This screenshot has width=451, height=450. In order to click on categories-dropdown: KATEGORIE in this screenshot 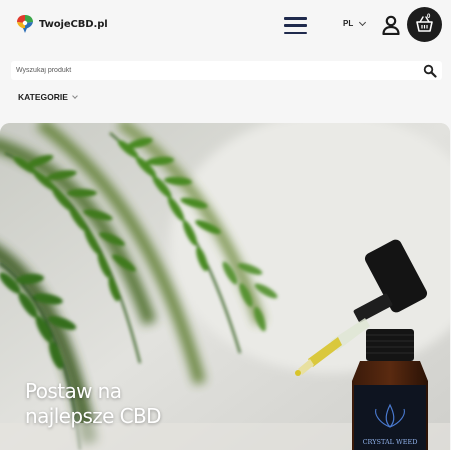, I will do `click(48, 97)`.